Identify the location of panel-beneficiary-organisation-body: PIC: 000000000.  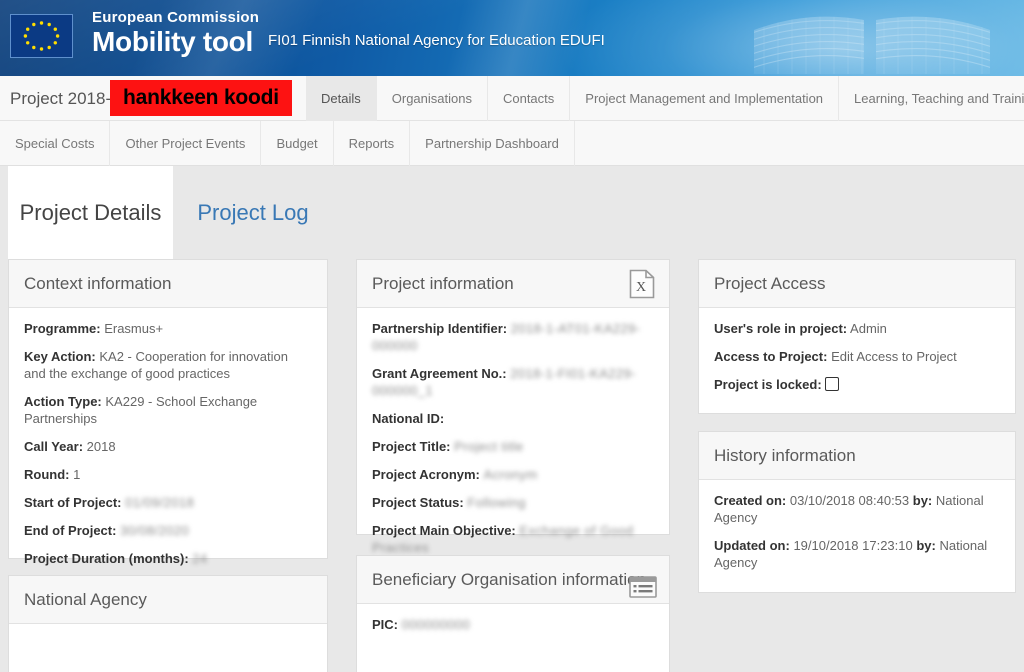
(513, 623).